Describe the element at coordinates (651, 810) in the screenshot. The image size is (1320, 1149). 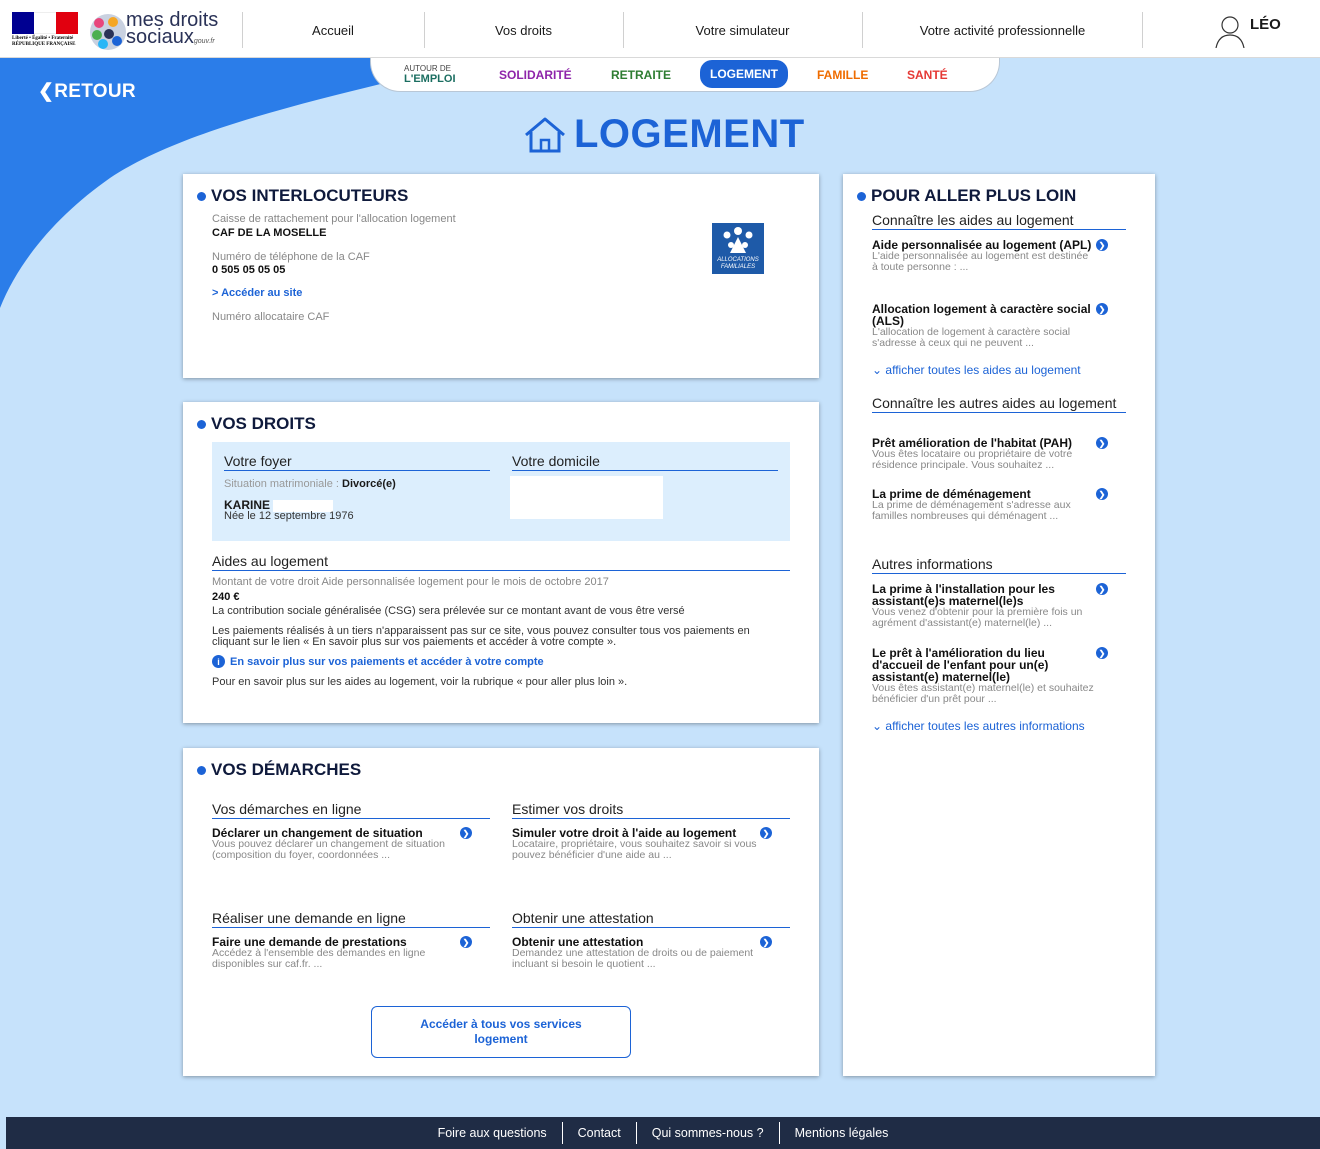
I see `demarche-section-head: Estimer vos droits` at that location.